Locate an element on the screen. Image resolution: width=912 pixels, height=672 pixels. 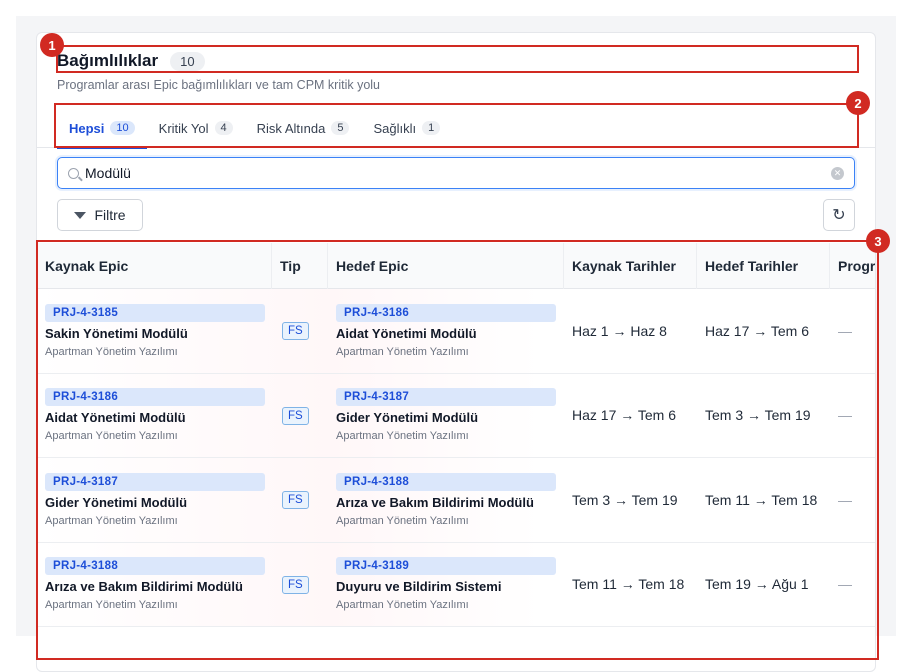
filter-button-label: Filtre is located at coordinates (110, 215).